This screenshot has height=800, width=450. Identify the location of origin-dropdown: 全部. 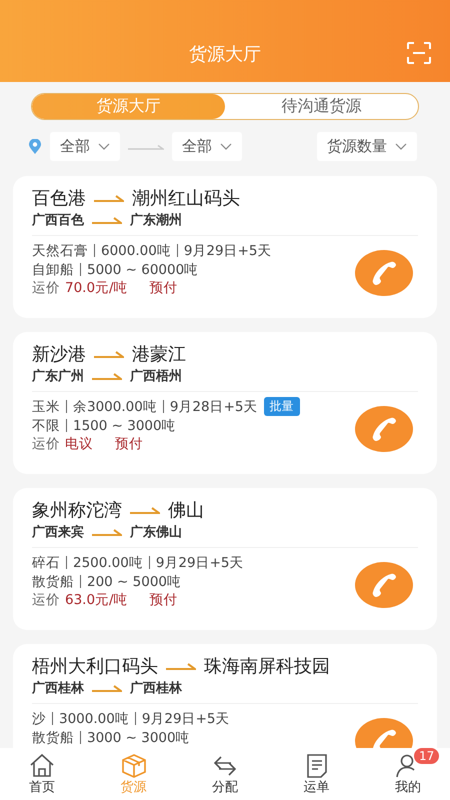
(85, 146).